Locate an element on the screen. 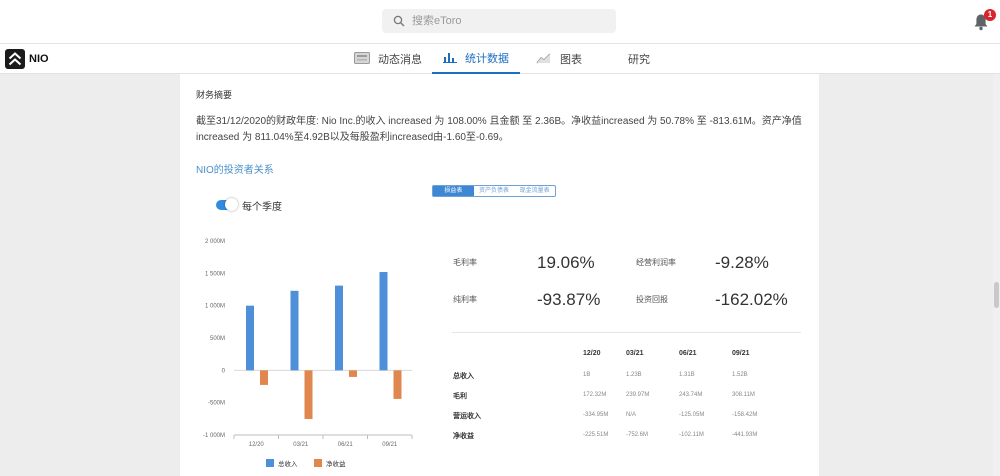 The height and width of the screenshot is (476, 1000). top-bar: 1 is located at coordinates (500, 22).